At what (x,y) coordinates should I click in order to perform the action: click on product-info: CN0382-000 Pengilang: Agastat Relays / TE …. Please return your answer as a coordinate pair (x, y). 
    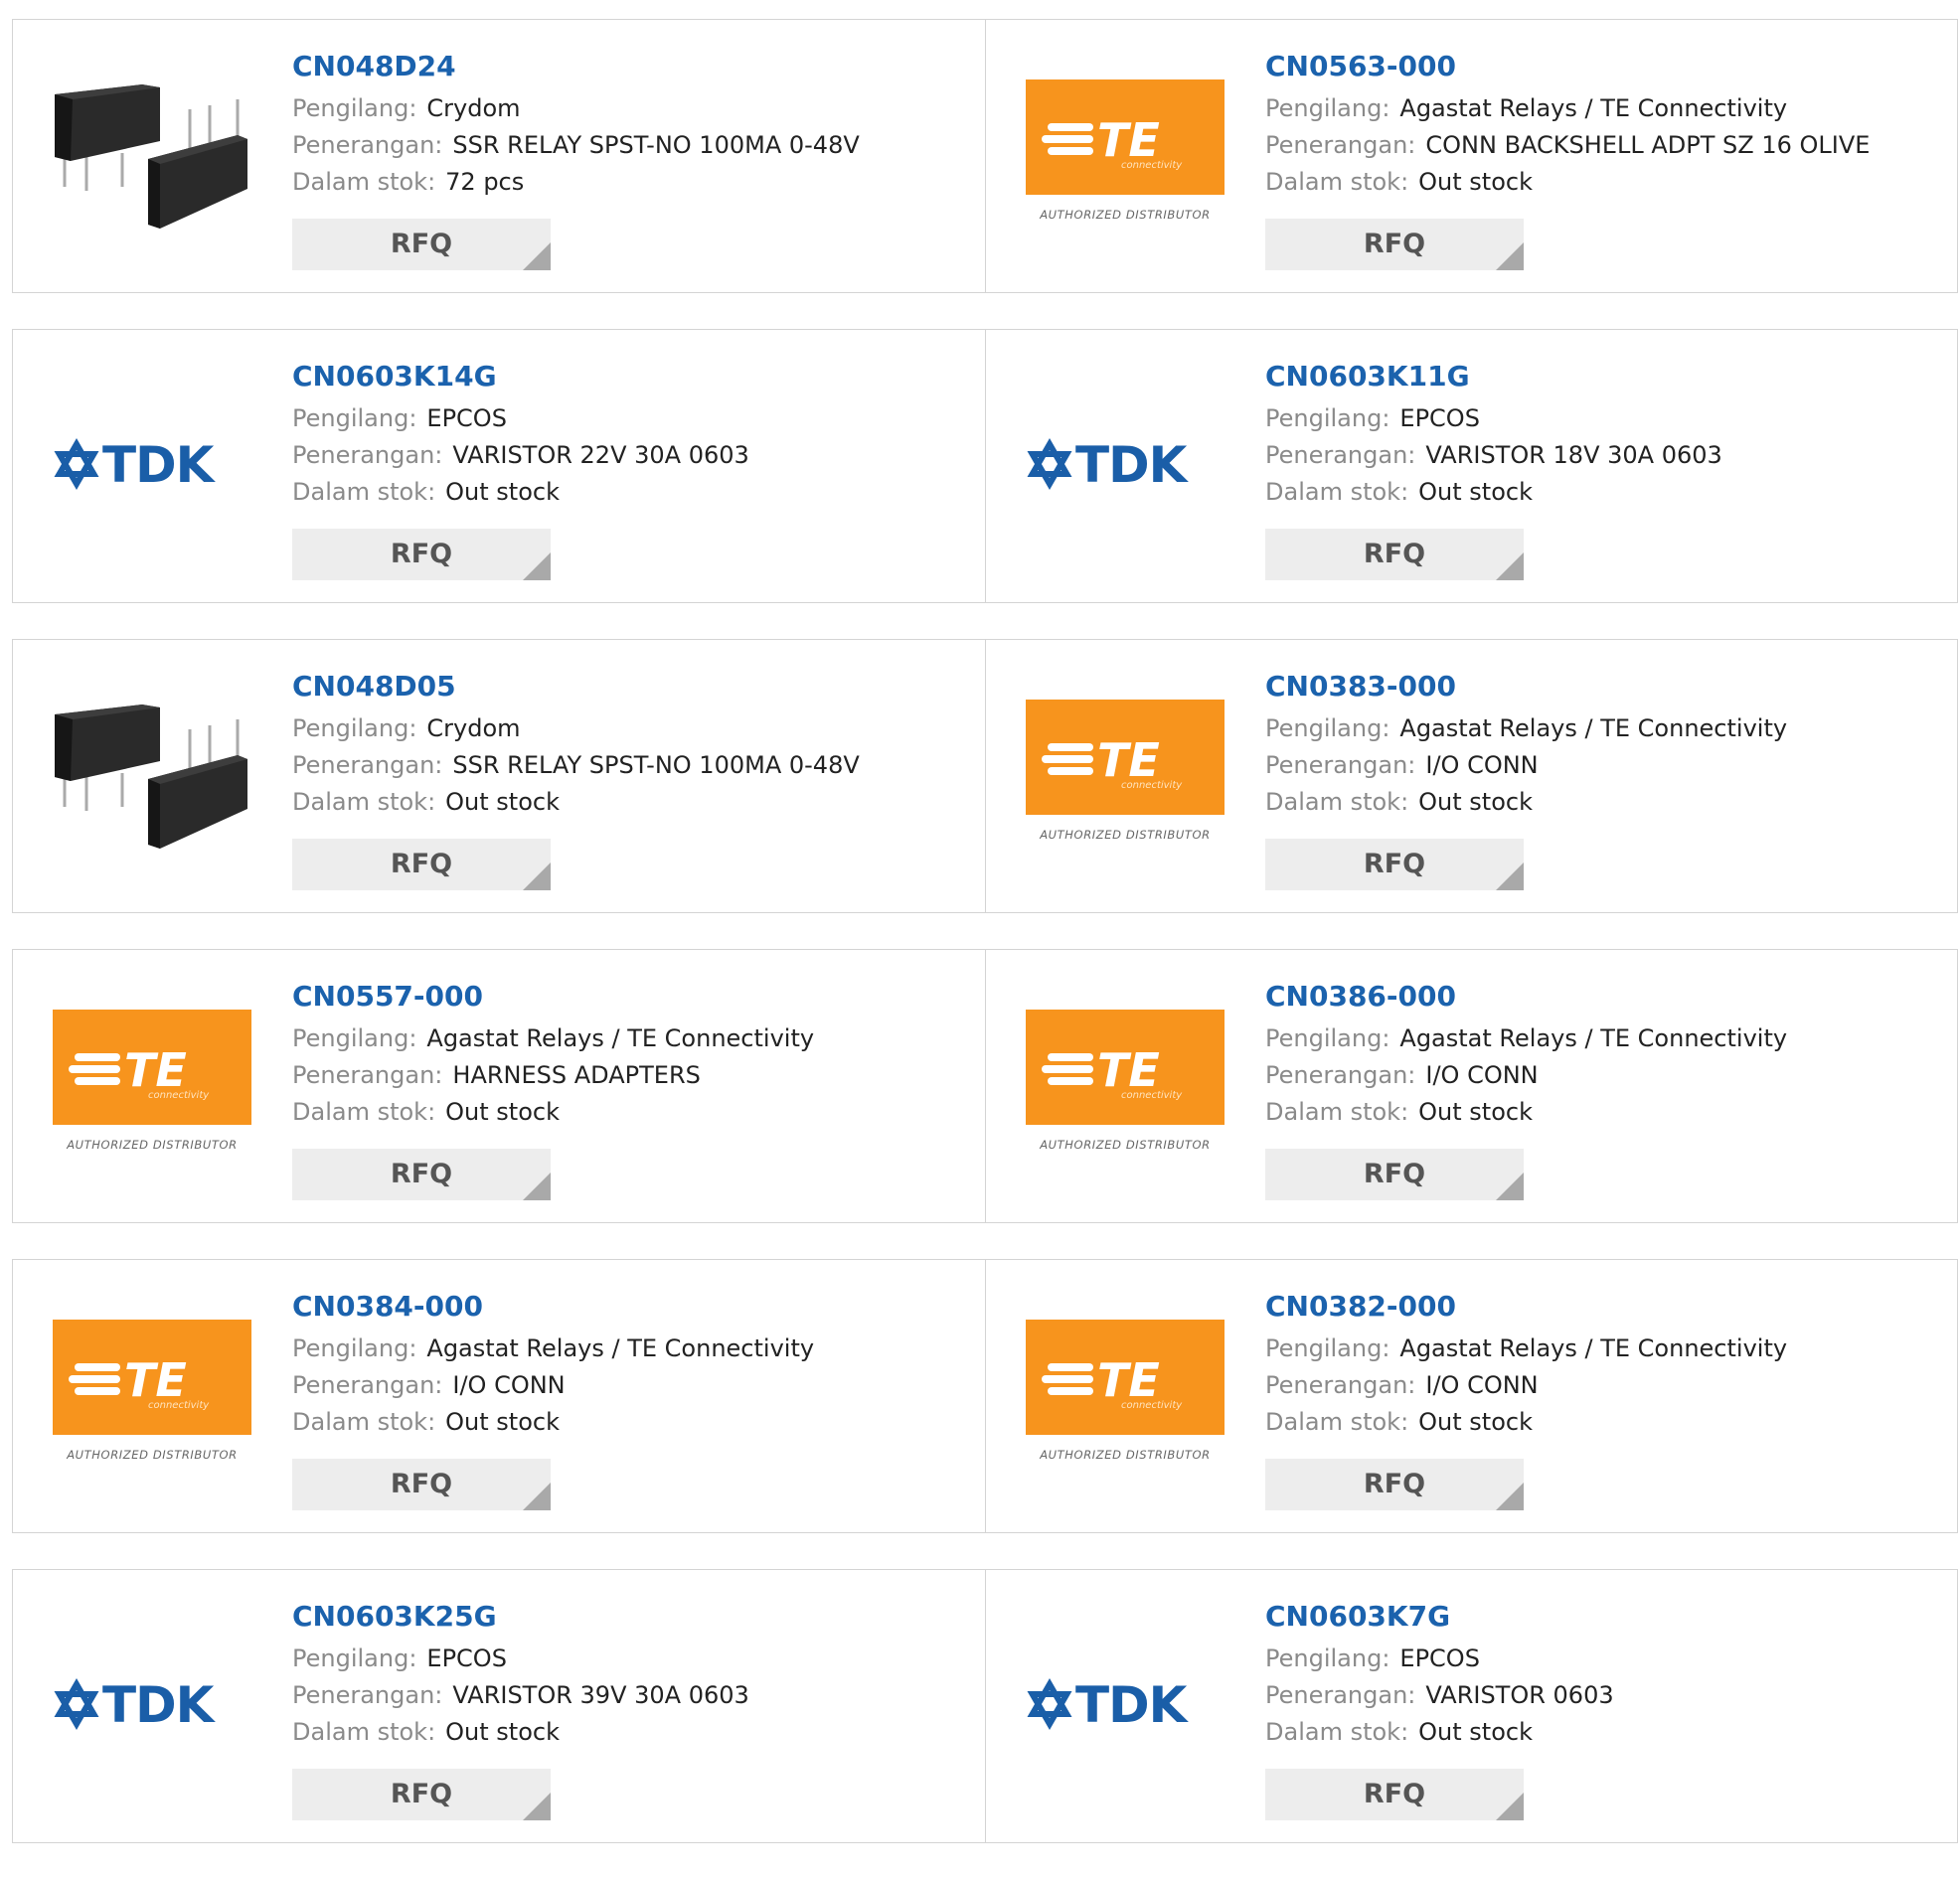
    Looking at the image, I should click on (1606, 1365).